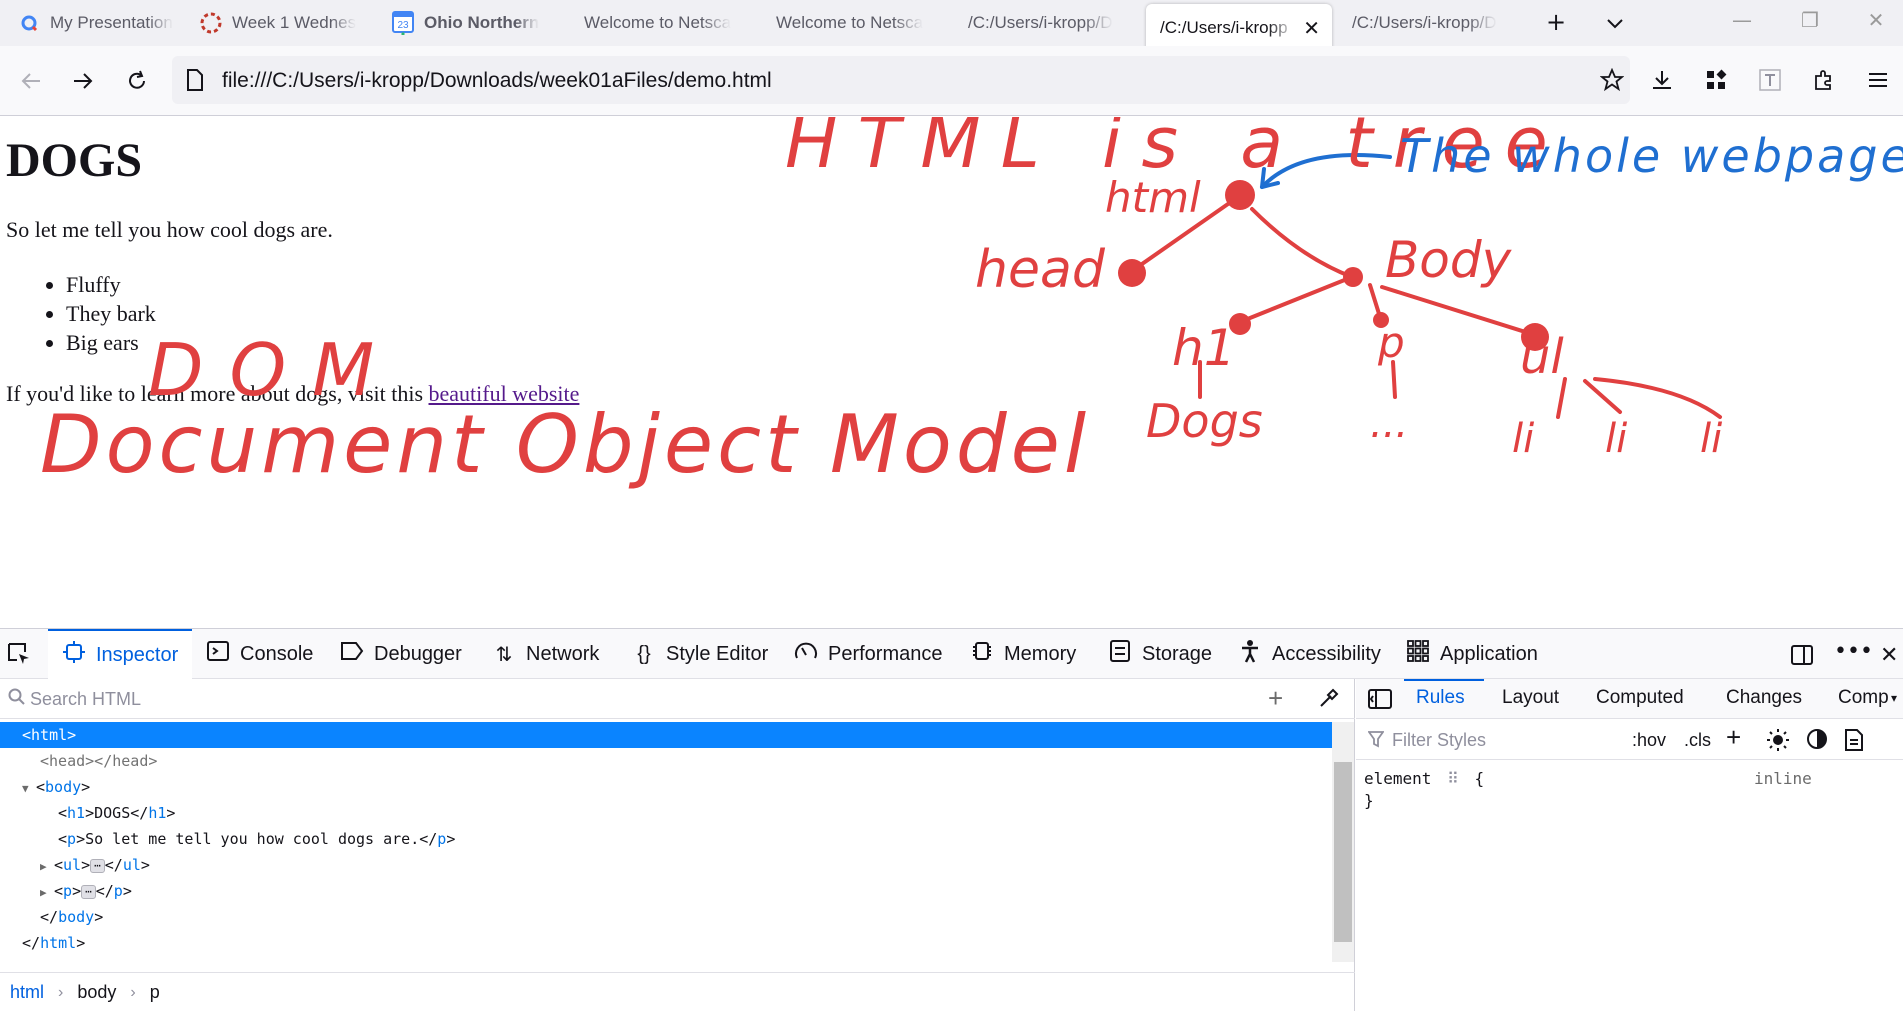 This screenshot has width=1903, height=1011. Describe the element at coordinates (1440, 698) in the screenshot. I see `tab-rules: Rules` at that location.